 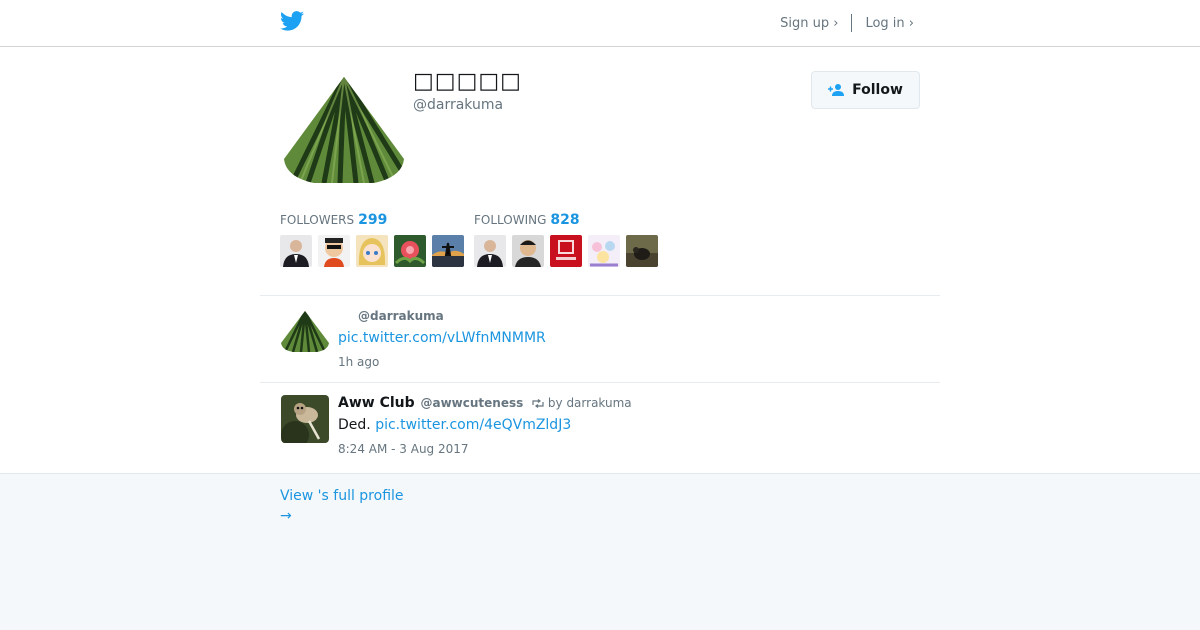 I want to click on following-label: FOLLOWING, so click(x=510, y=220).